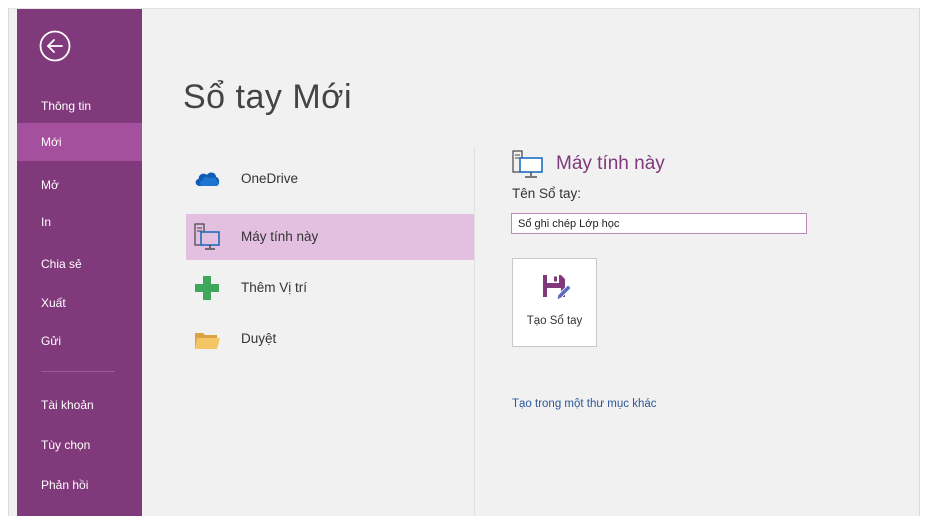 This screenshot has width=926, height=516. I want to click on location-add-place: Thêm Vị trí, so click(330, 288).